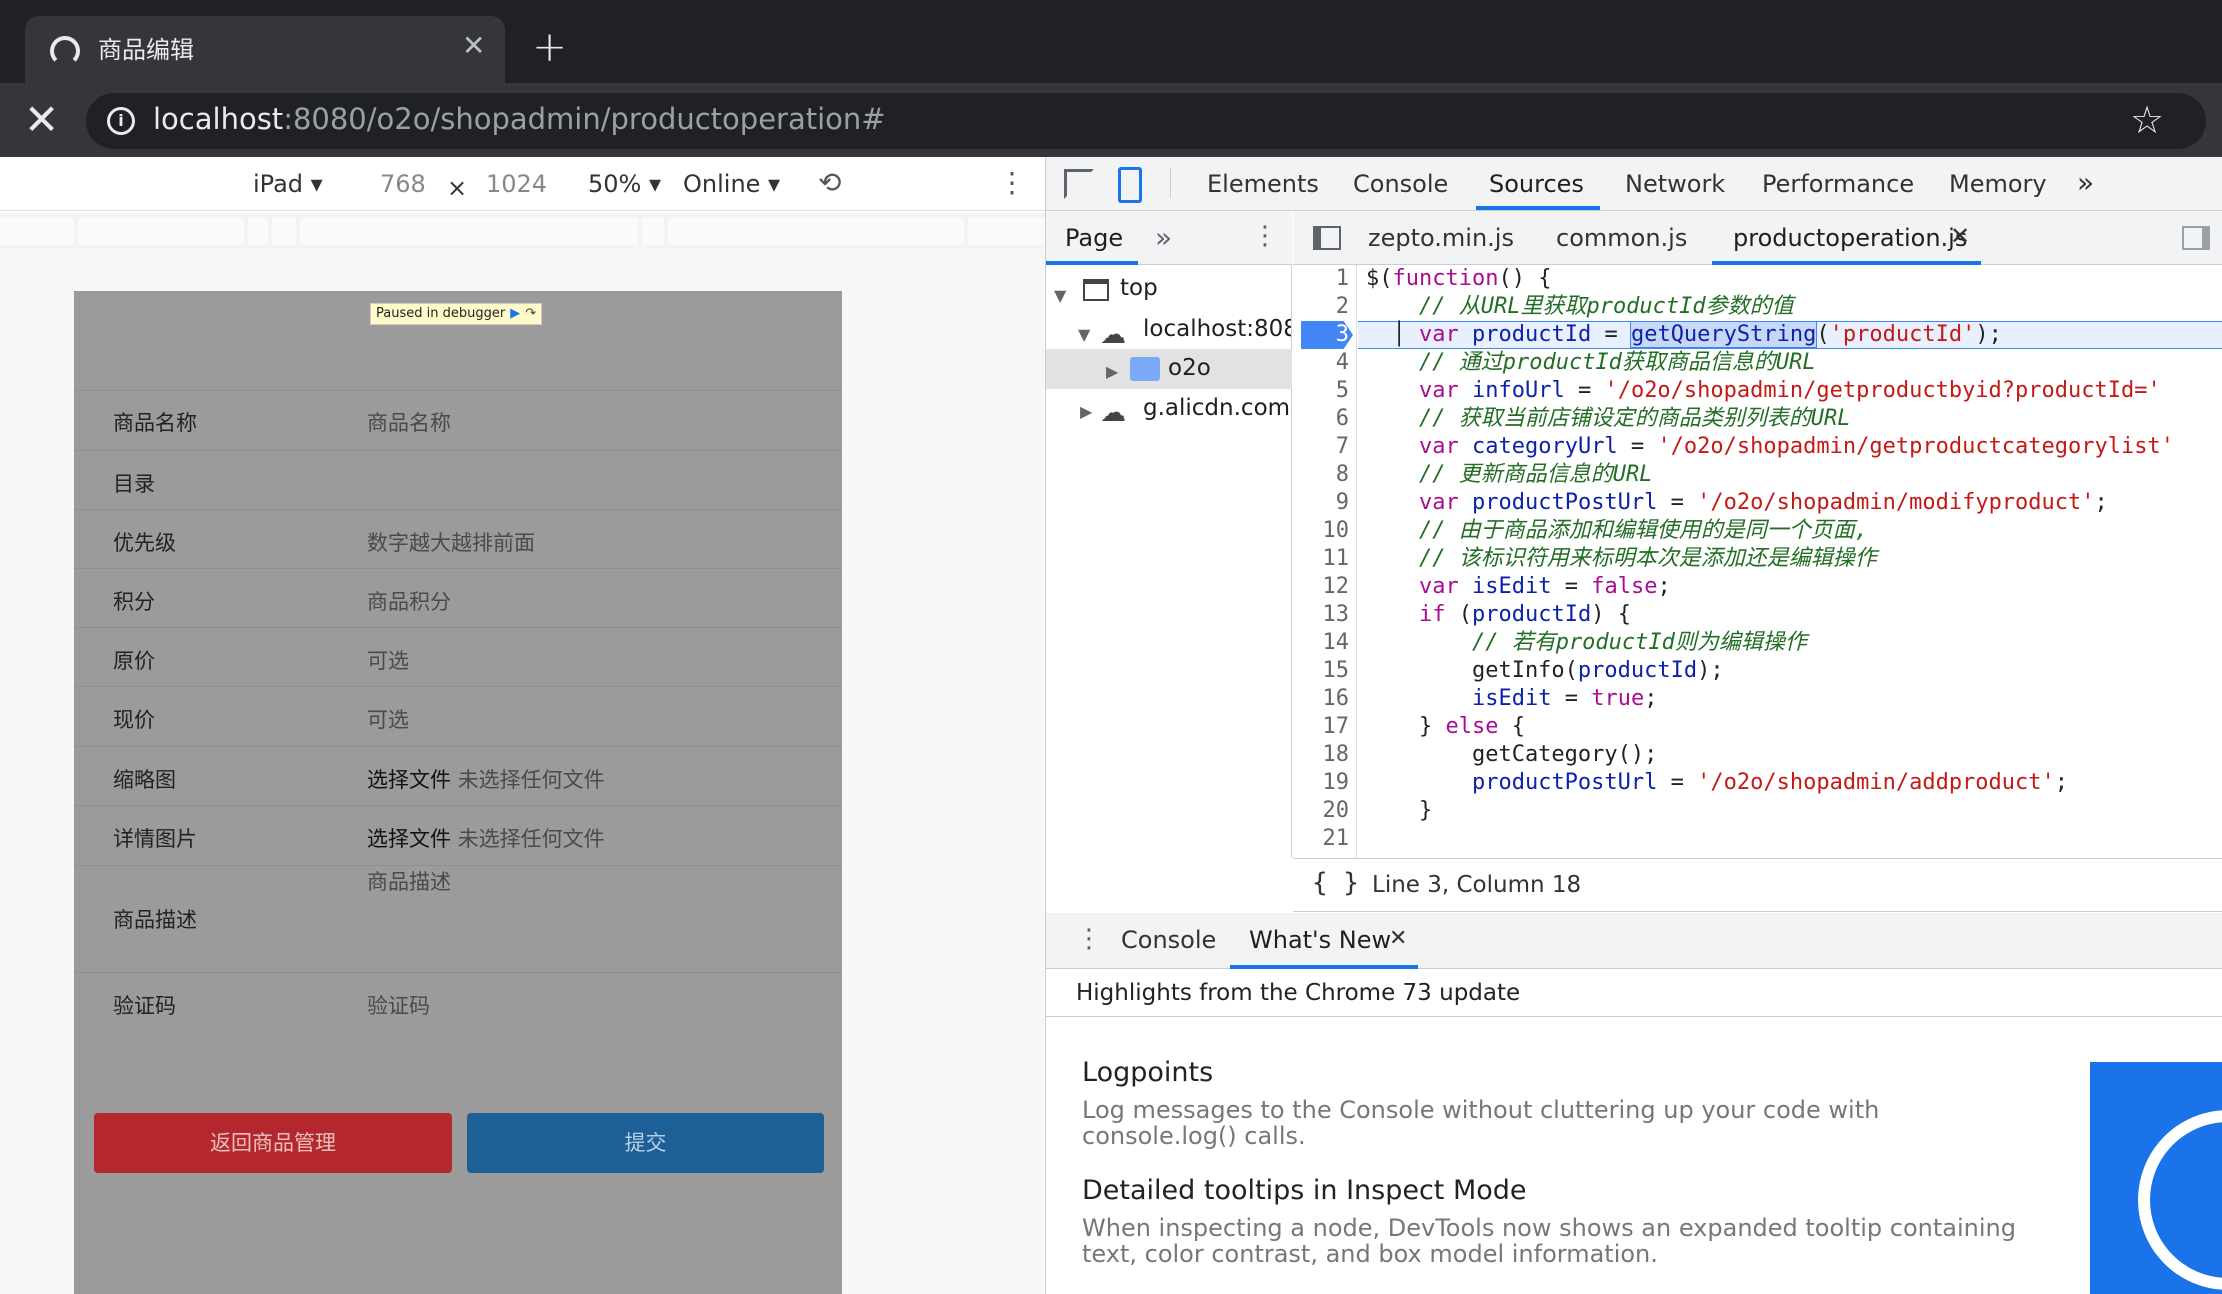  Describe the element at coordinates (458, 656) in the screenshot. I see `form-row-original-price: 原价 可选` at that location.